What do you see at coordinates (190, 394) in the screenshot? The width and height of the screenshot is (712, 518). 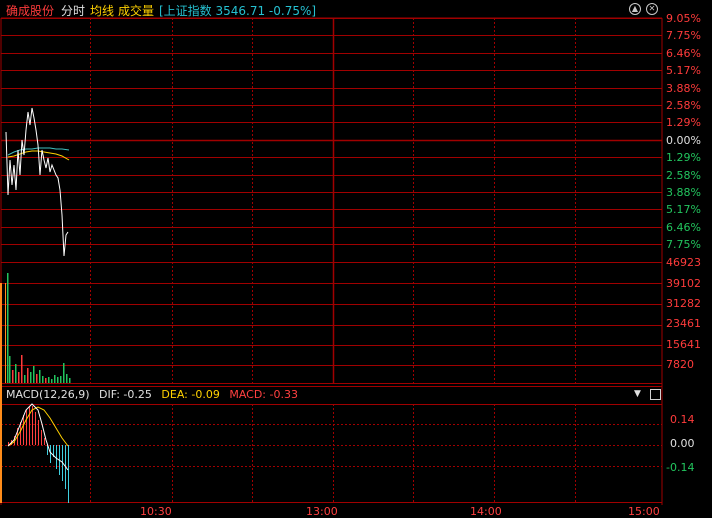 I see `macd-dea: DEA: -0.09` at bounding box center [190, 394].